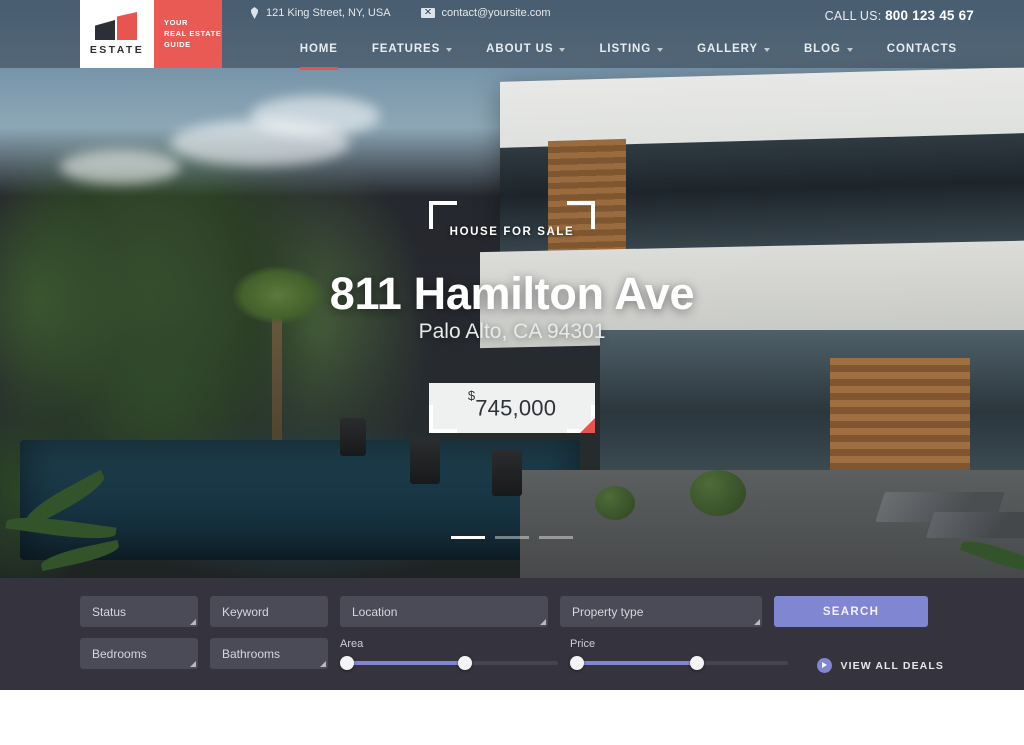 The width and height of the screenshot is (1024, 745). Describe the element at coordinates (822, 49) in the screenshot. I see `nav-label: BLOG` at that location.